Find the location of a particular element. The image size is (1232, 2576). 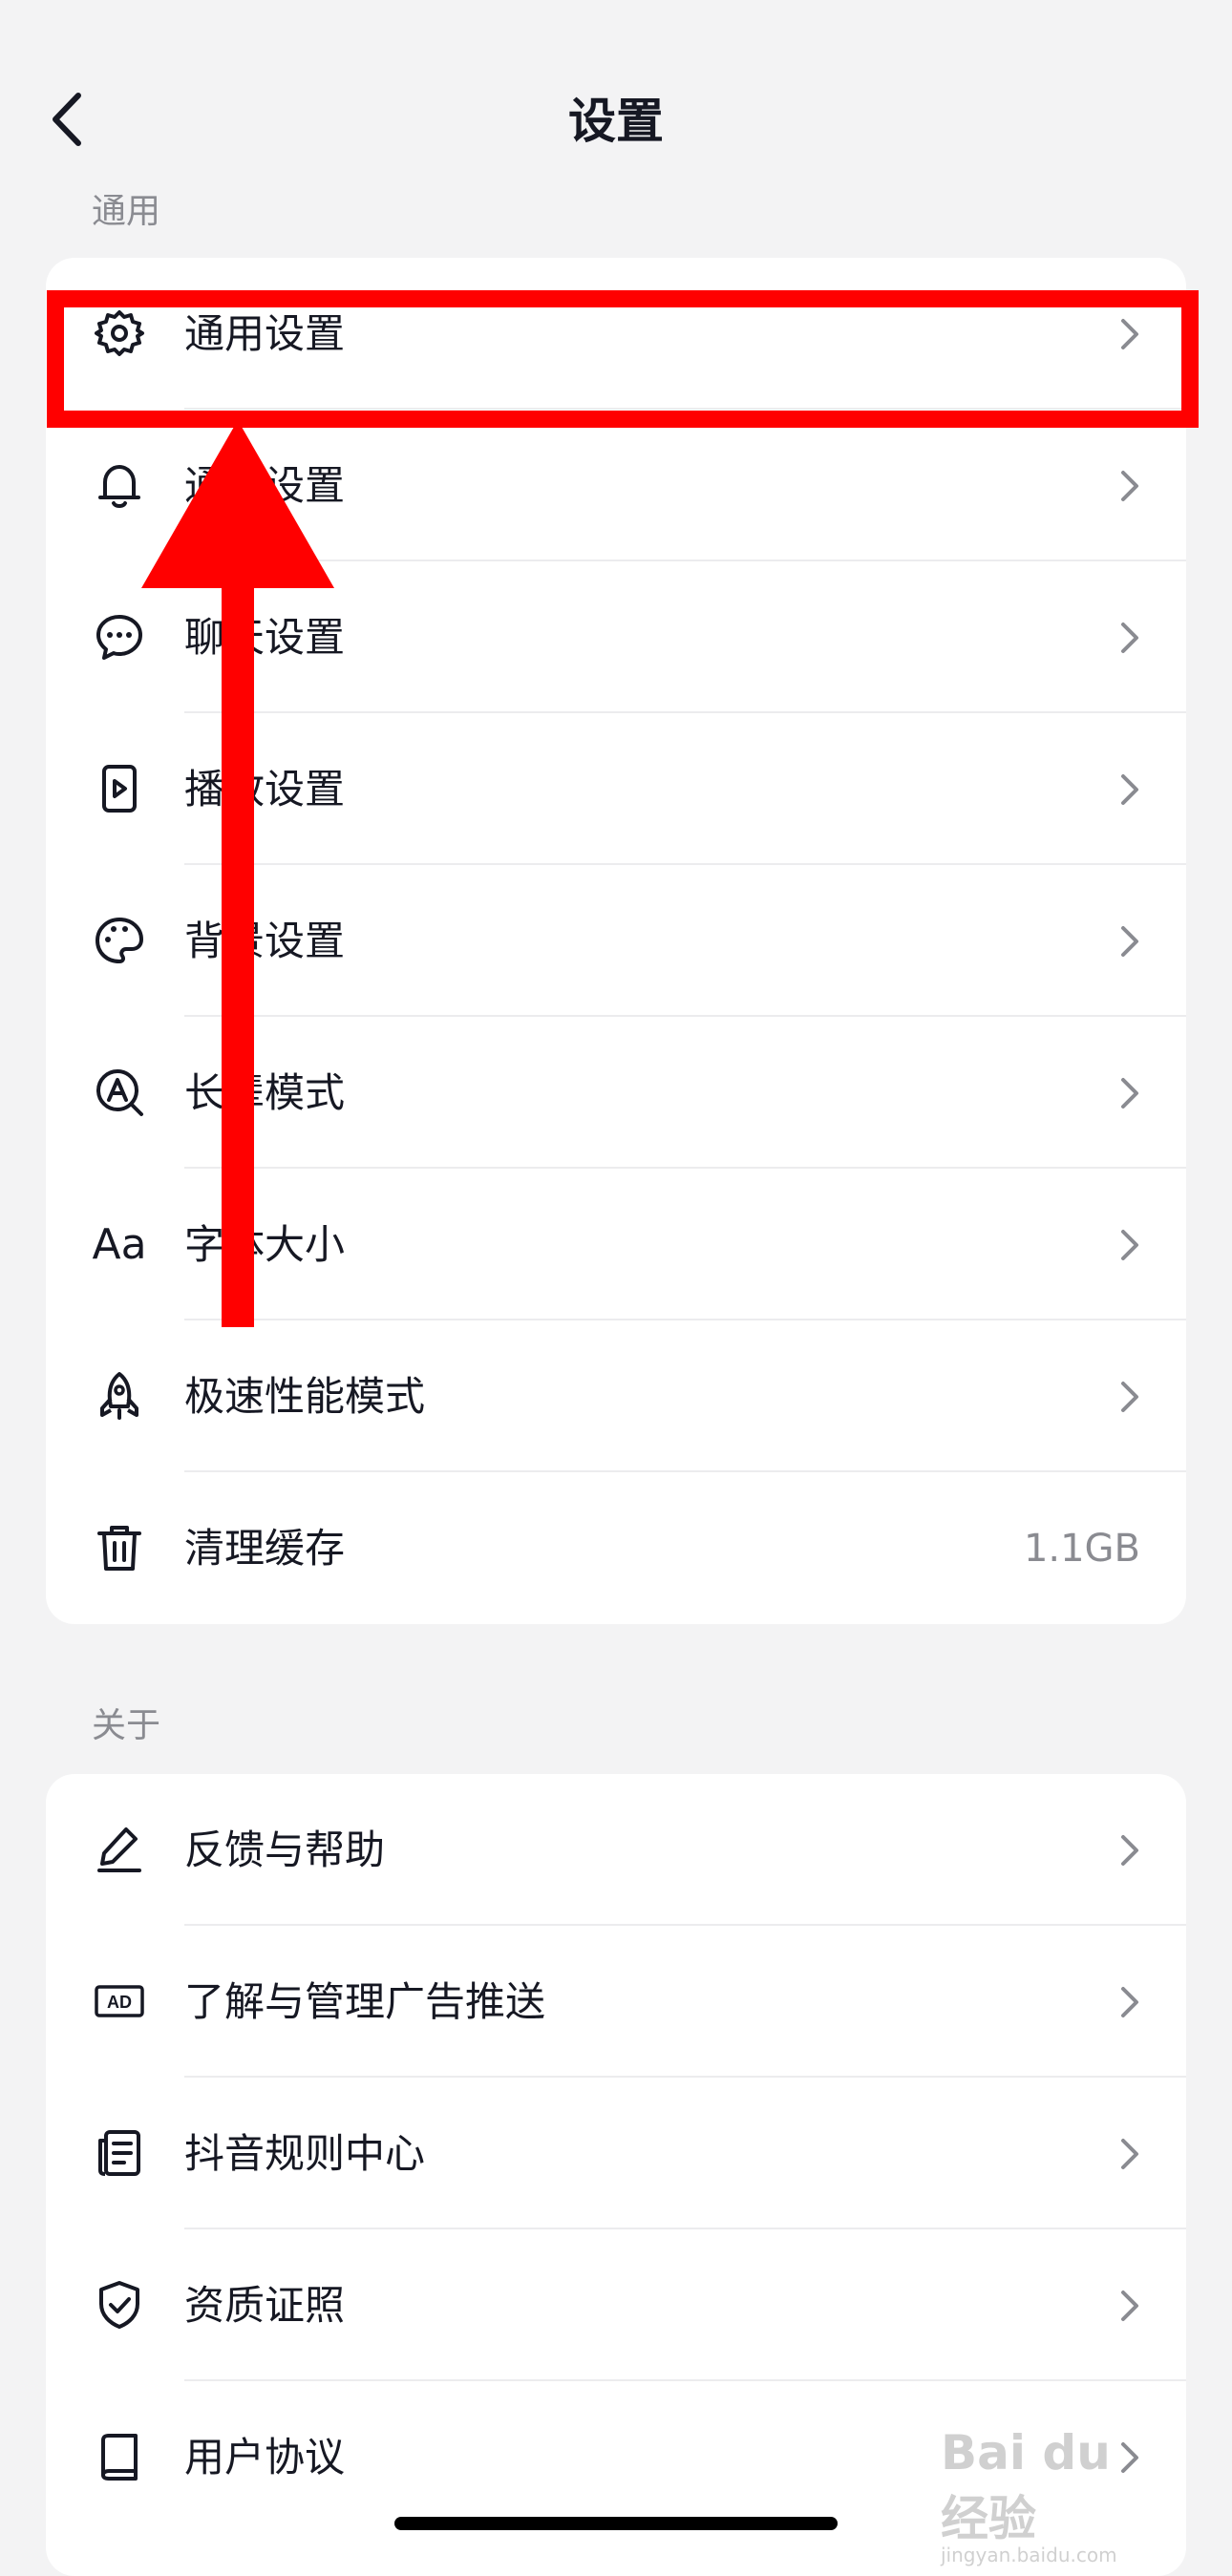

menu-item-rules-center: 抖音规则中心 is located at coordinates (616, 2153).